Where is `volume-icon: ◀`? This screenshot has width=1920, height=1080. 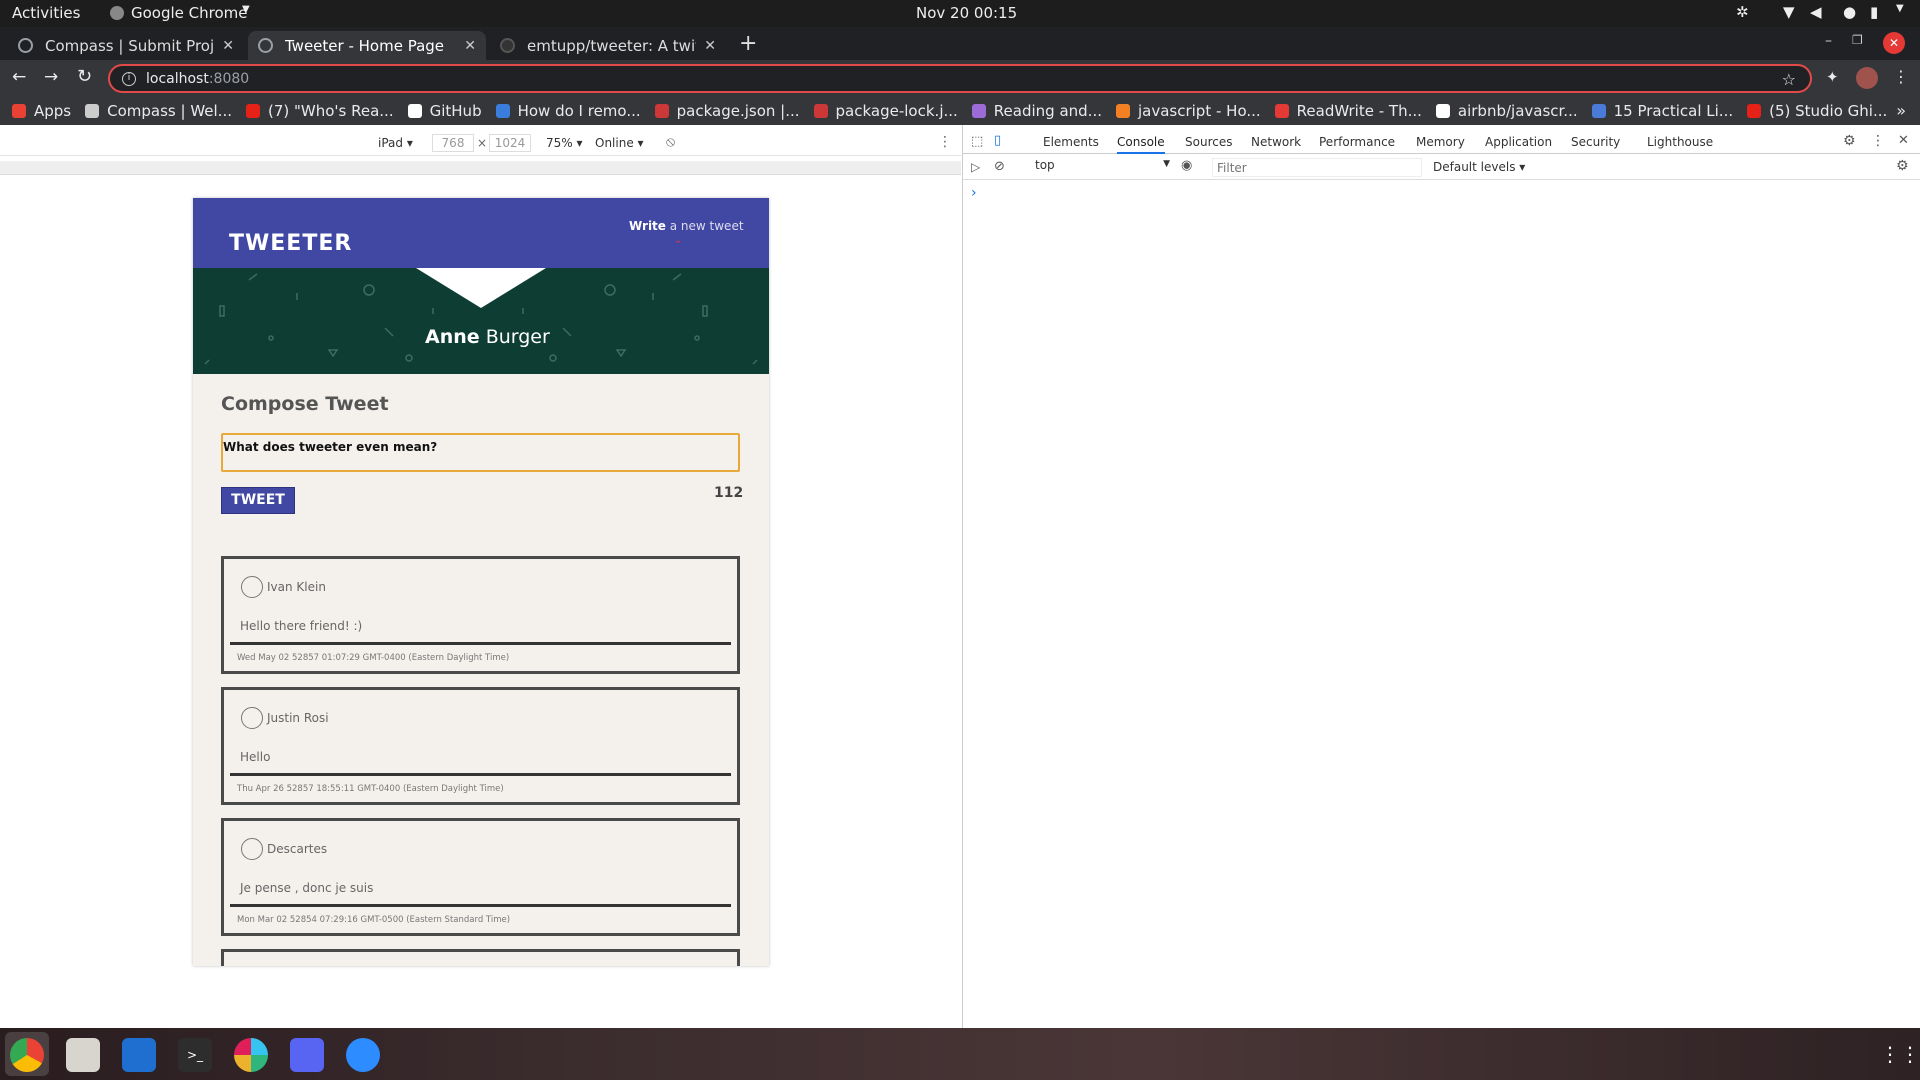 volume-icon: ◀ is located at coordinates (1816, 12).